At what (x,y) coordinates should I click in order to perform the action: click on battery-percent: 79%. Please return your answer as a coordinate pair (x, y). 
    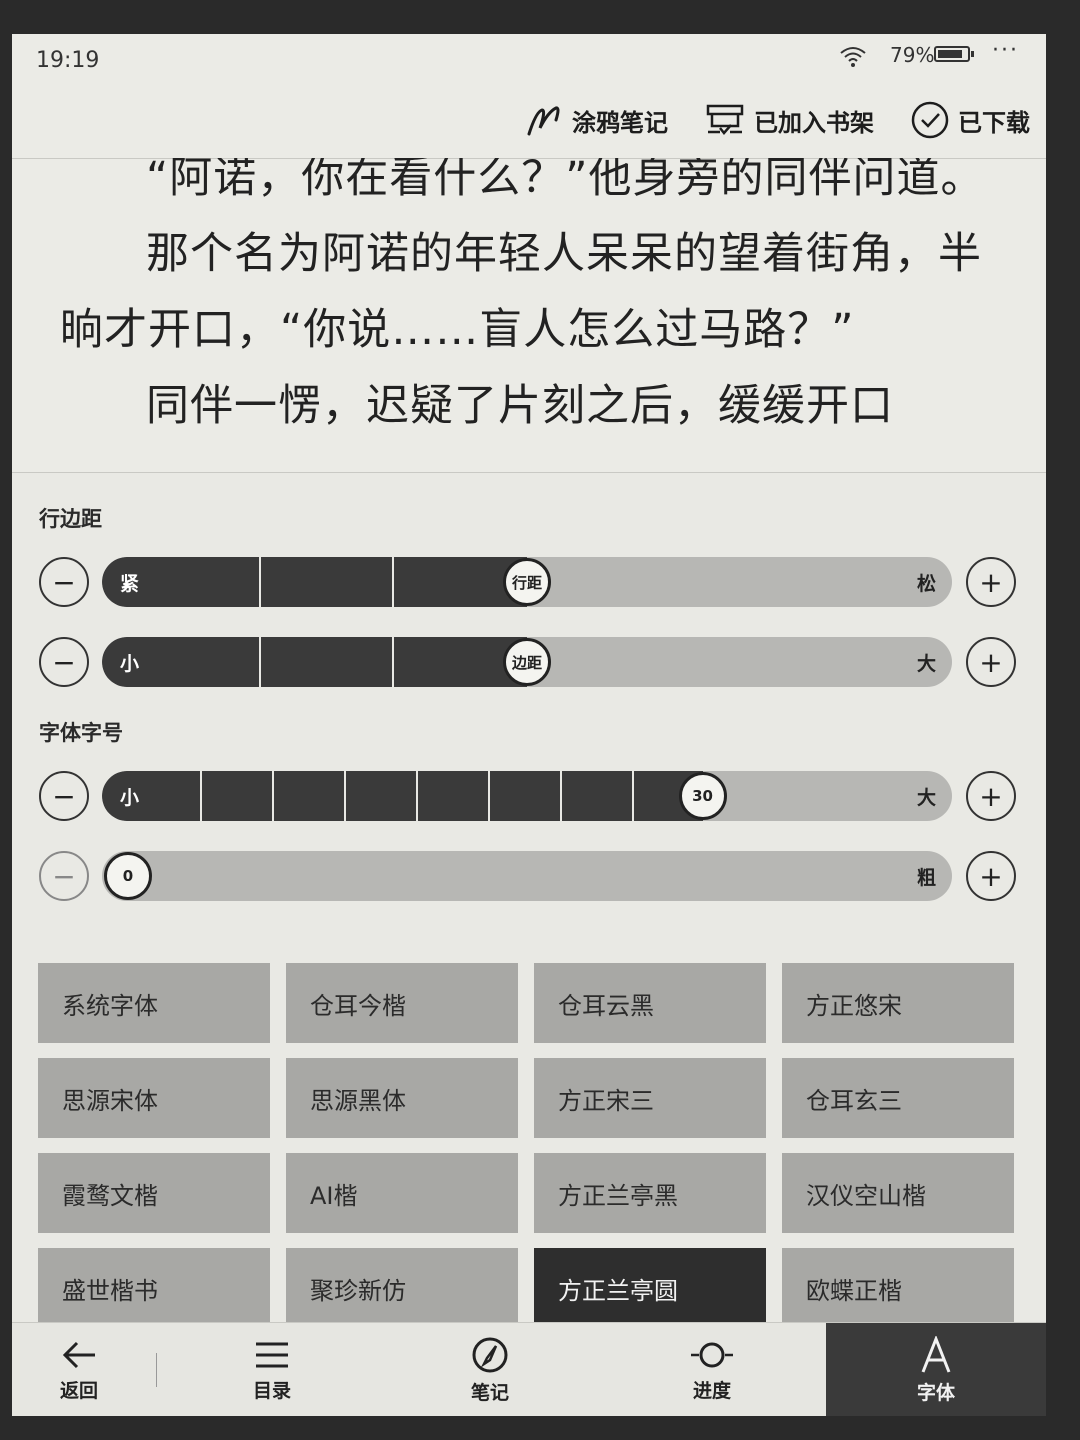
    Looking at the image, I should click on (912, 55).